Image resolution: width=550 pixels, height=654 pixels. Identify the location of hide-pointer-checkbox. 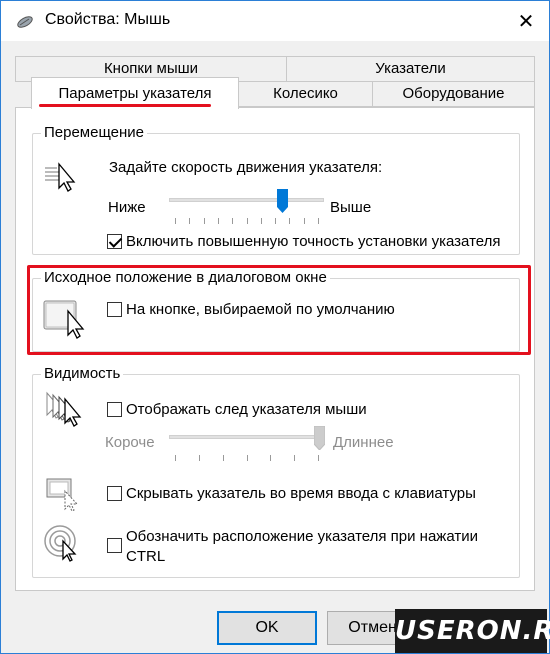
(114, 493).